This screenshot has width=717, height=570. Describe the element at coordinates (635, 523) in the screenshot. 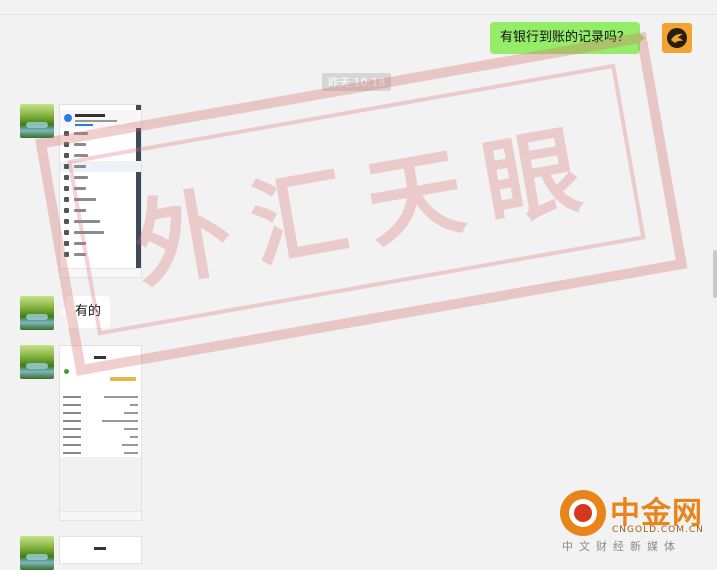

I see `brand-logo: 中金网 CNGOLD.COM.CN 中文财经新媒体` at that location.